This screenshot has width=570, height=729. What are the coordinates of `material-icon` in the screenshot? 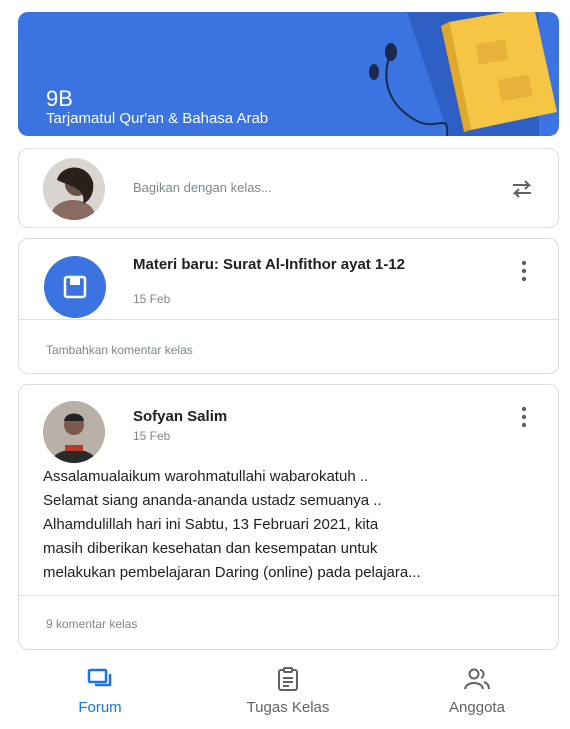 It's located at (75, 287).